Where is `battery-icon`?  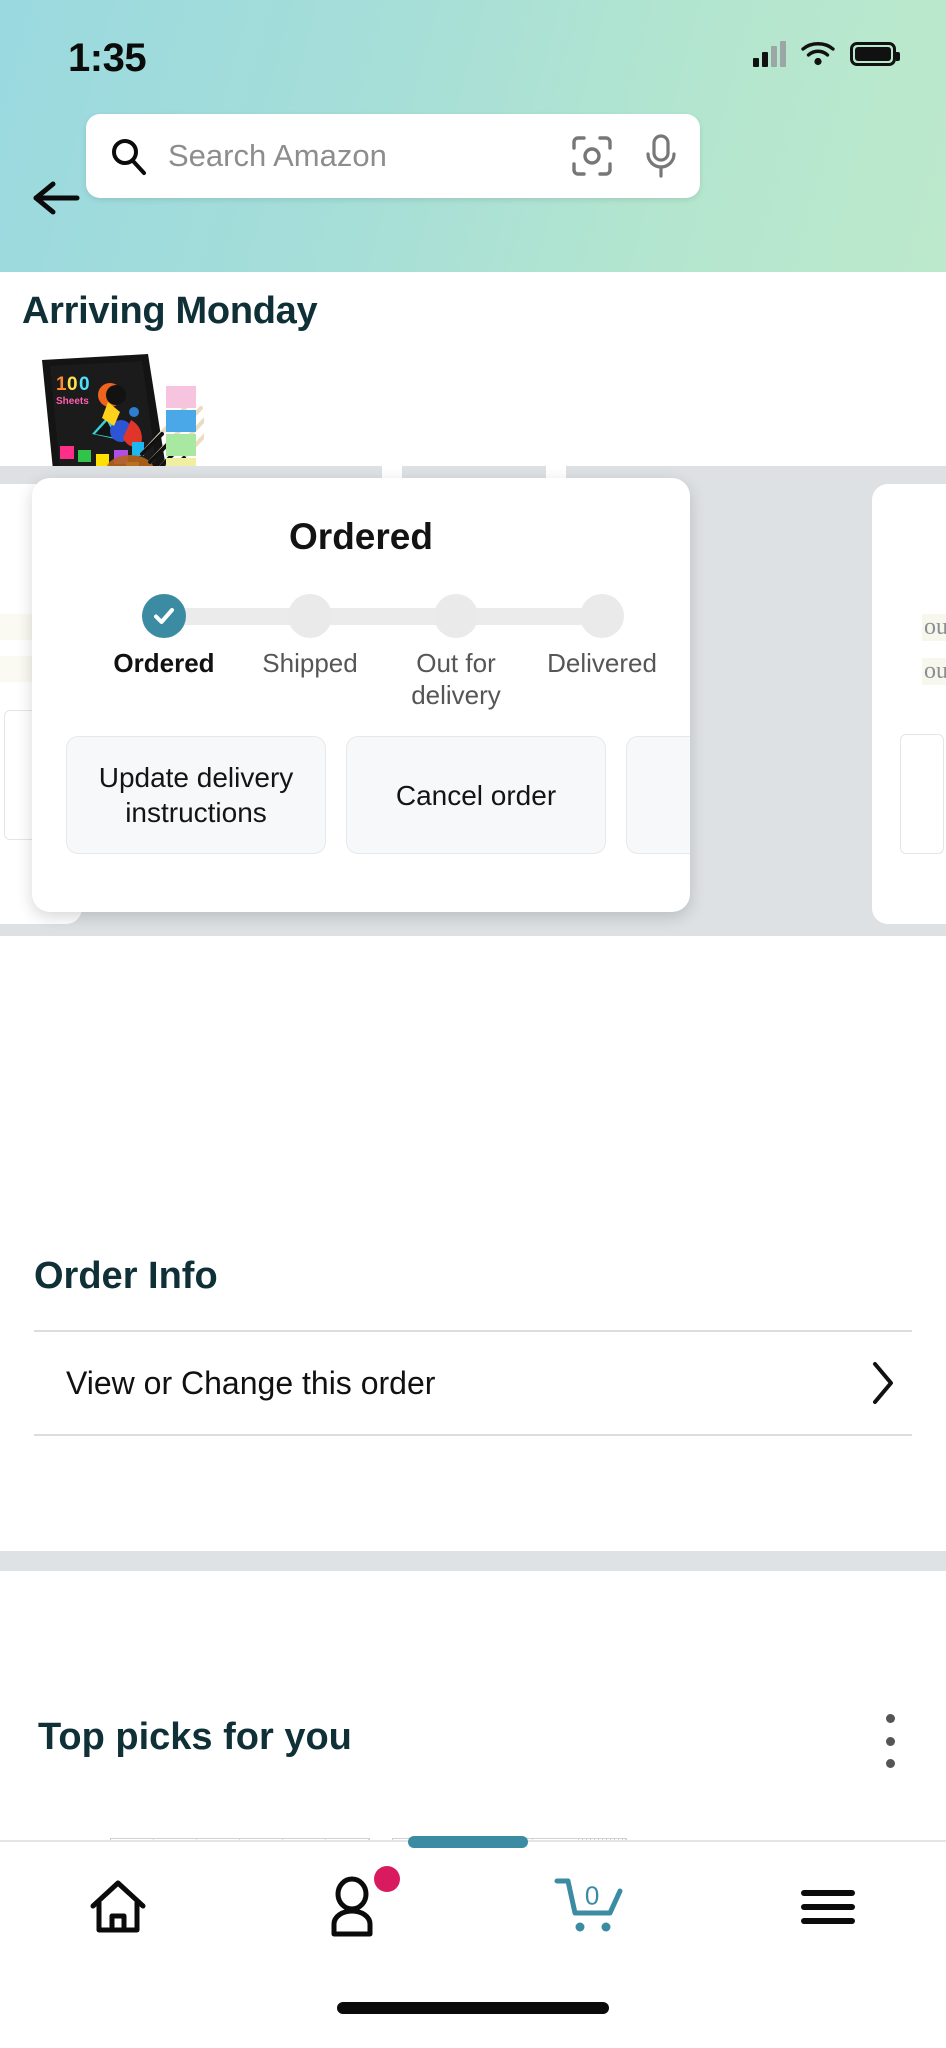
battery-icon is located at coordinates (875, 54).